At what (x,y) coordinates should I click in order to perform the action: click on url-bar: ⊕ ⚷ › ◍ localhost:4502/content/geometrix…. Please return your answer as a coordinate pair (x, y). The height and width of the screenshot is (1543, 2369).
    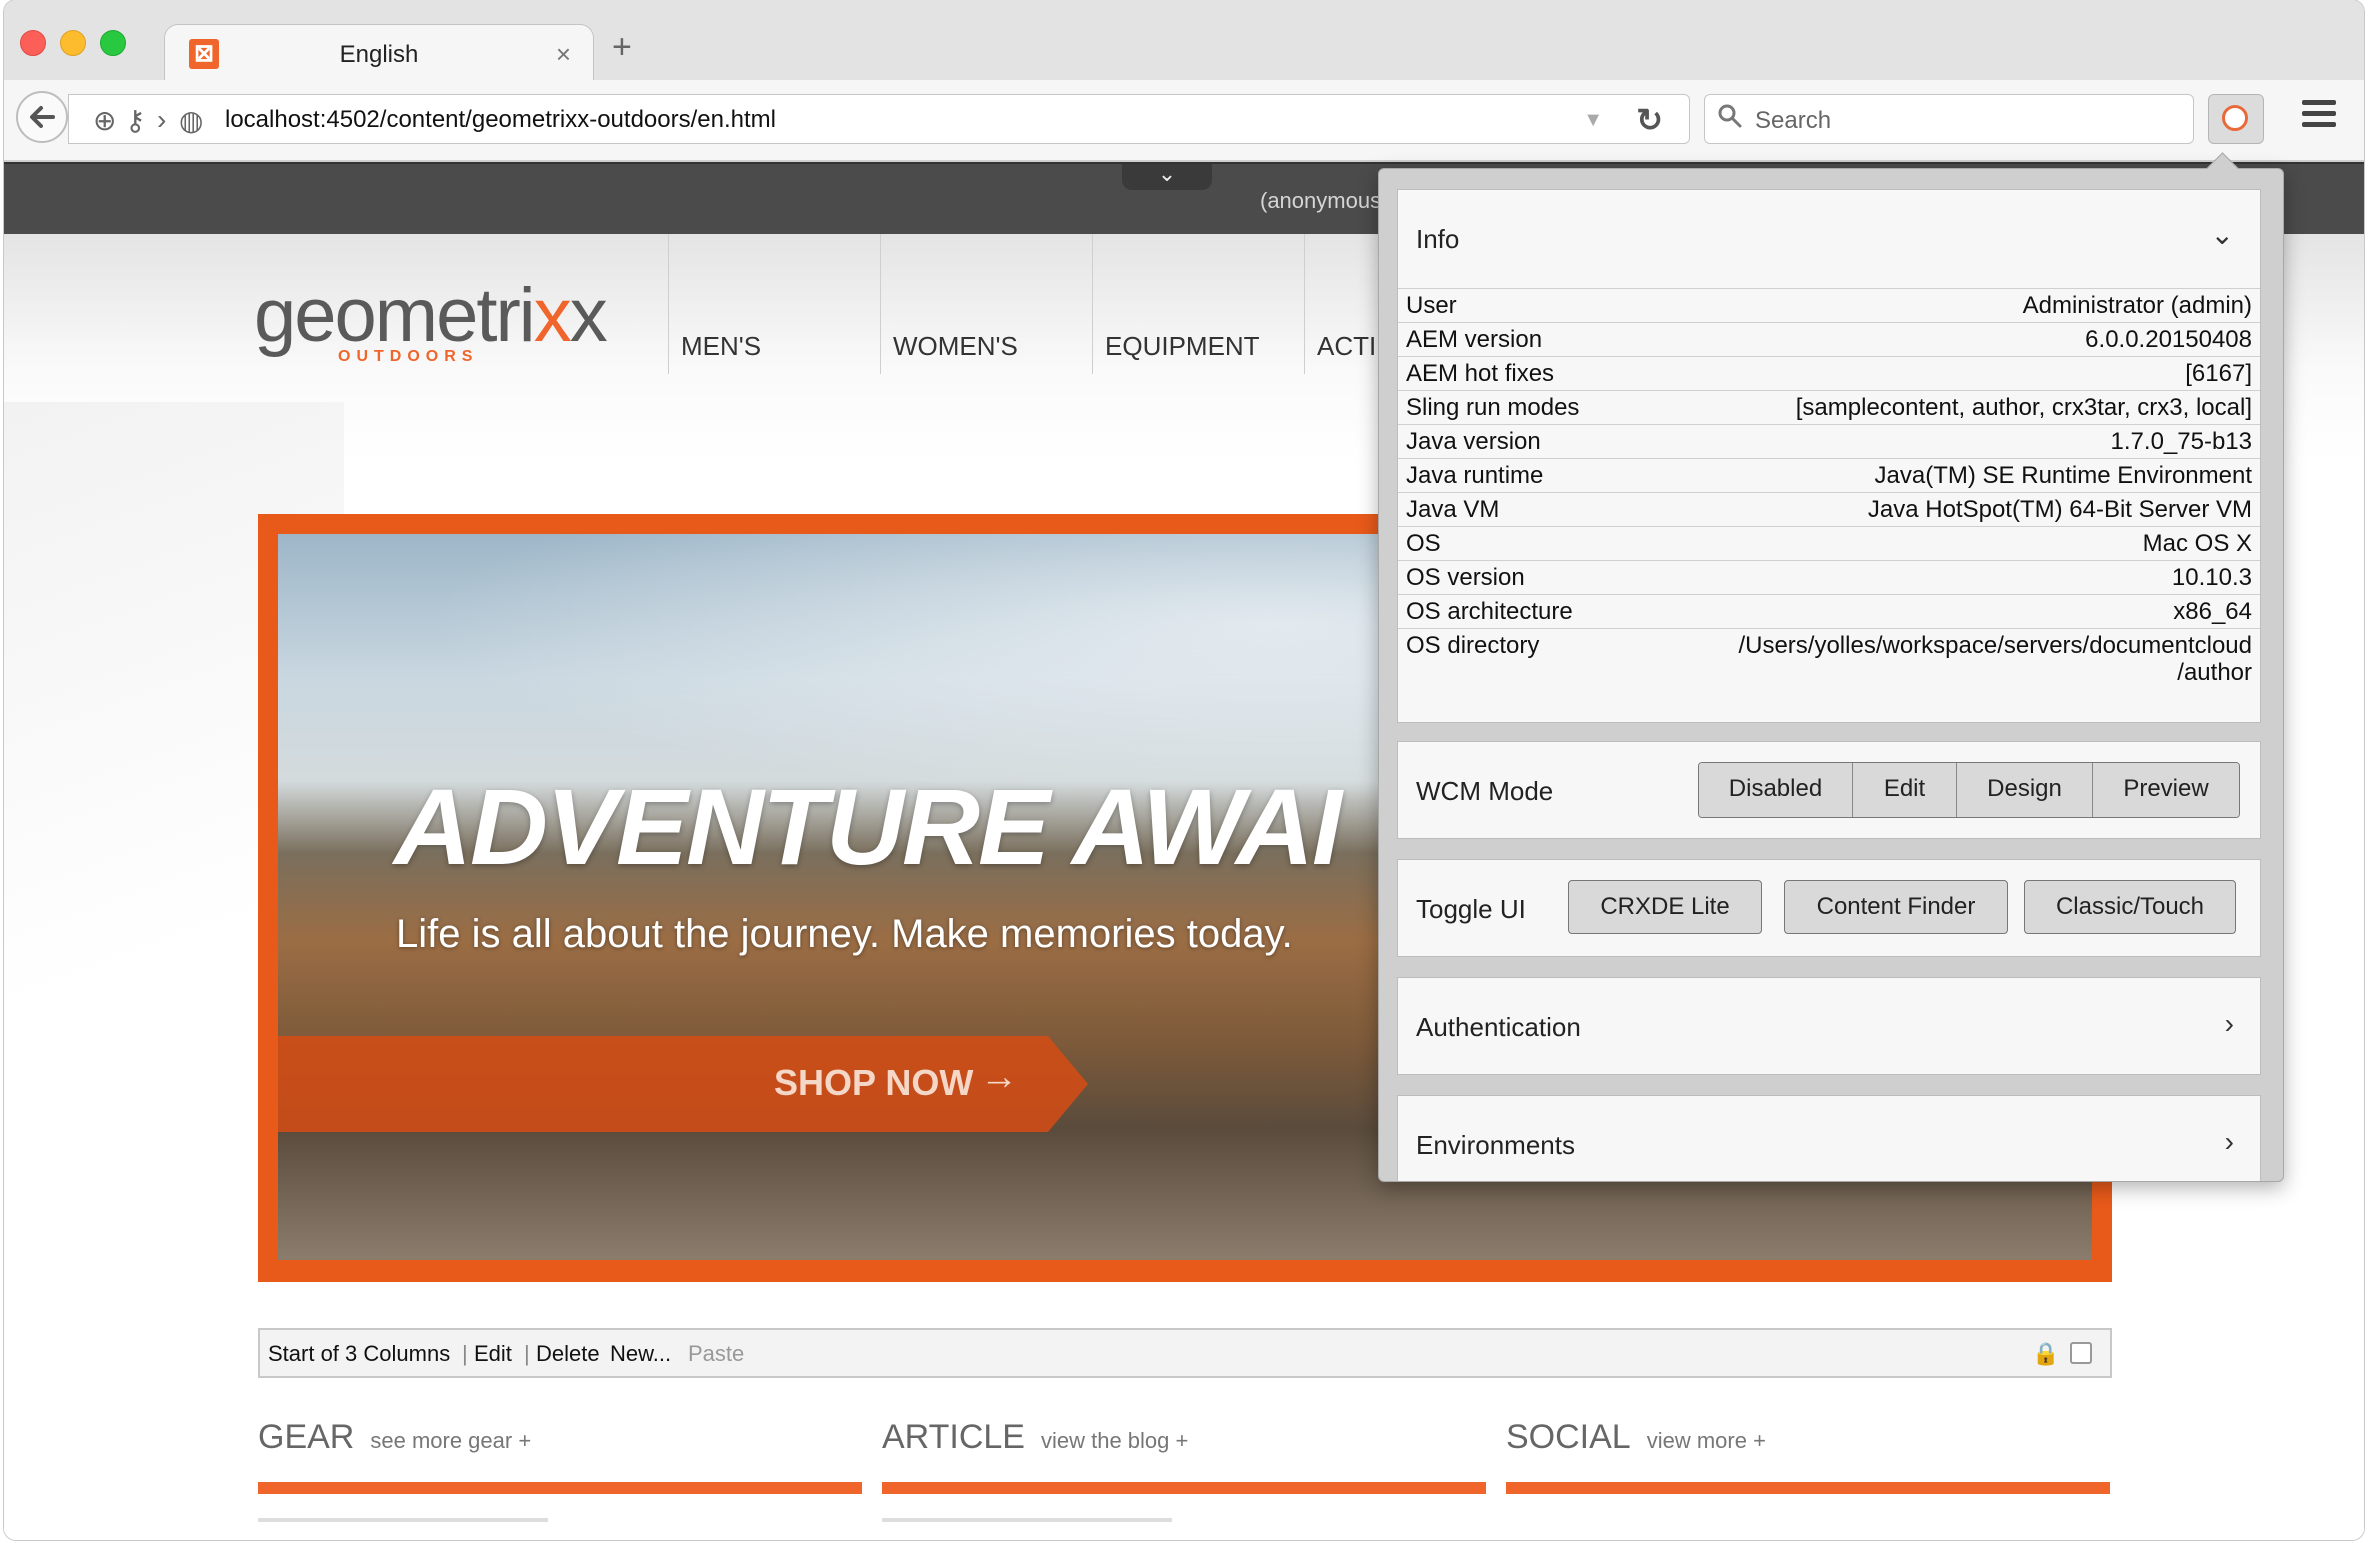
    Looking at the image, I should click on (879, 119).